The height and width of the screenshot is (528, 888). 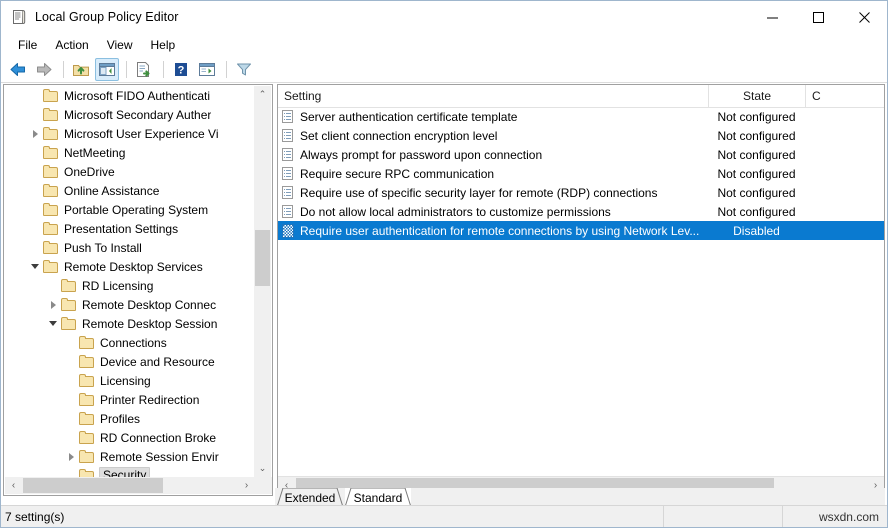 I want to click on menu-bar: File Action View Help, so click(x=444, y=44).